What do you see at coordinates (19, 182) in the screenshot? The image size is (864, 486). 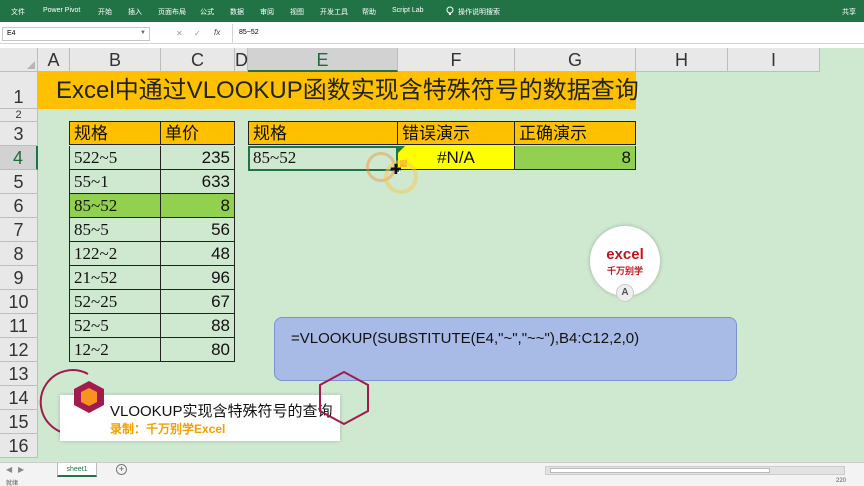 I see `row-header-5: 5` at bounding box center [19, 182].